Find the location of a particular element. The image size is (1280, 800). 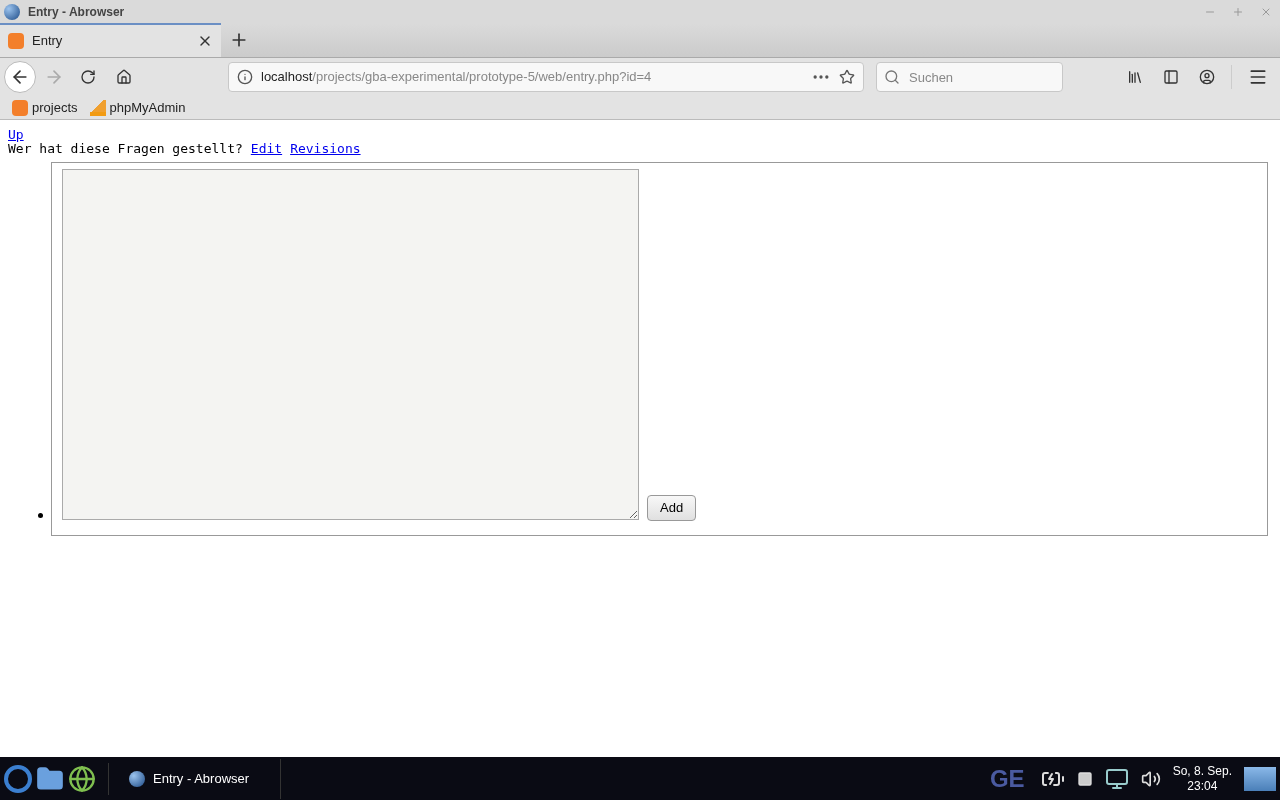

network-icon is located at coordinates (1116, 778).